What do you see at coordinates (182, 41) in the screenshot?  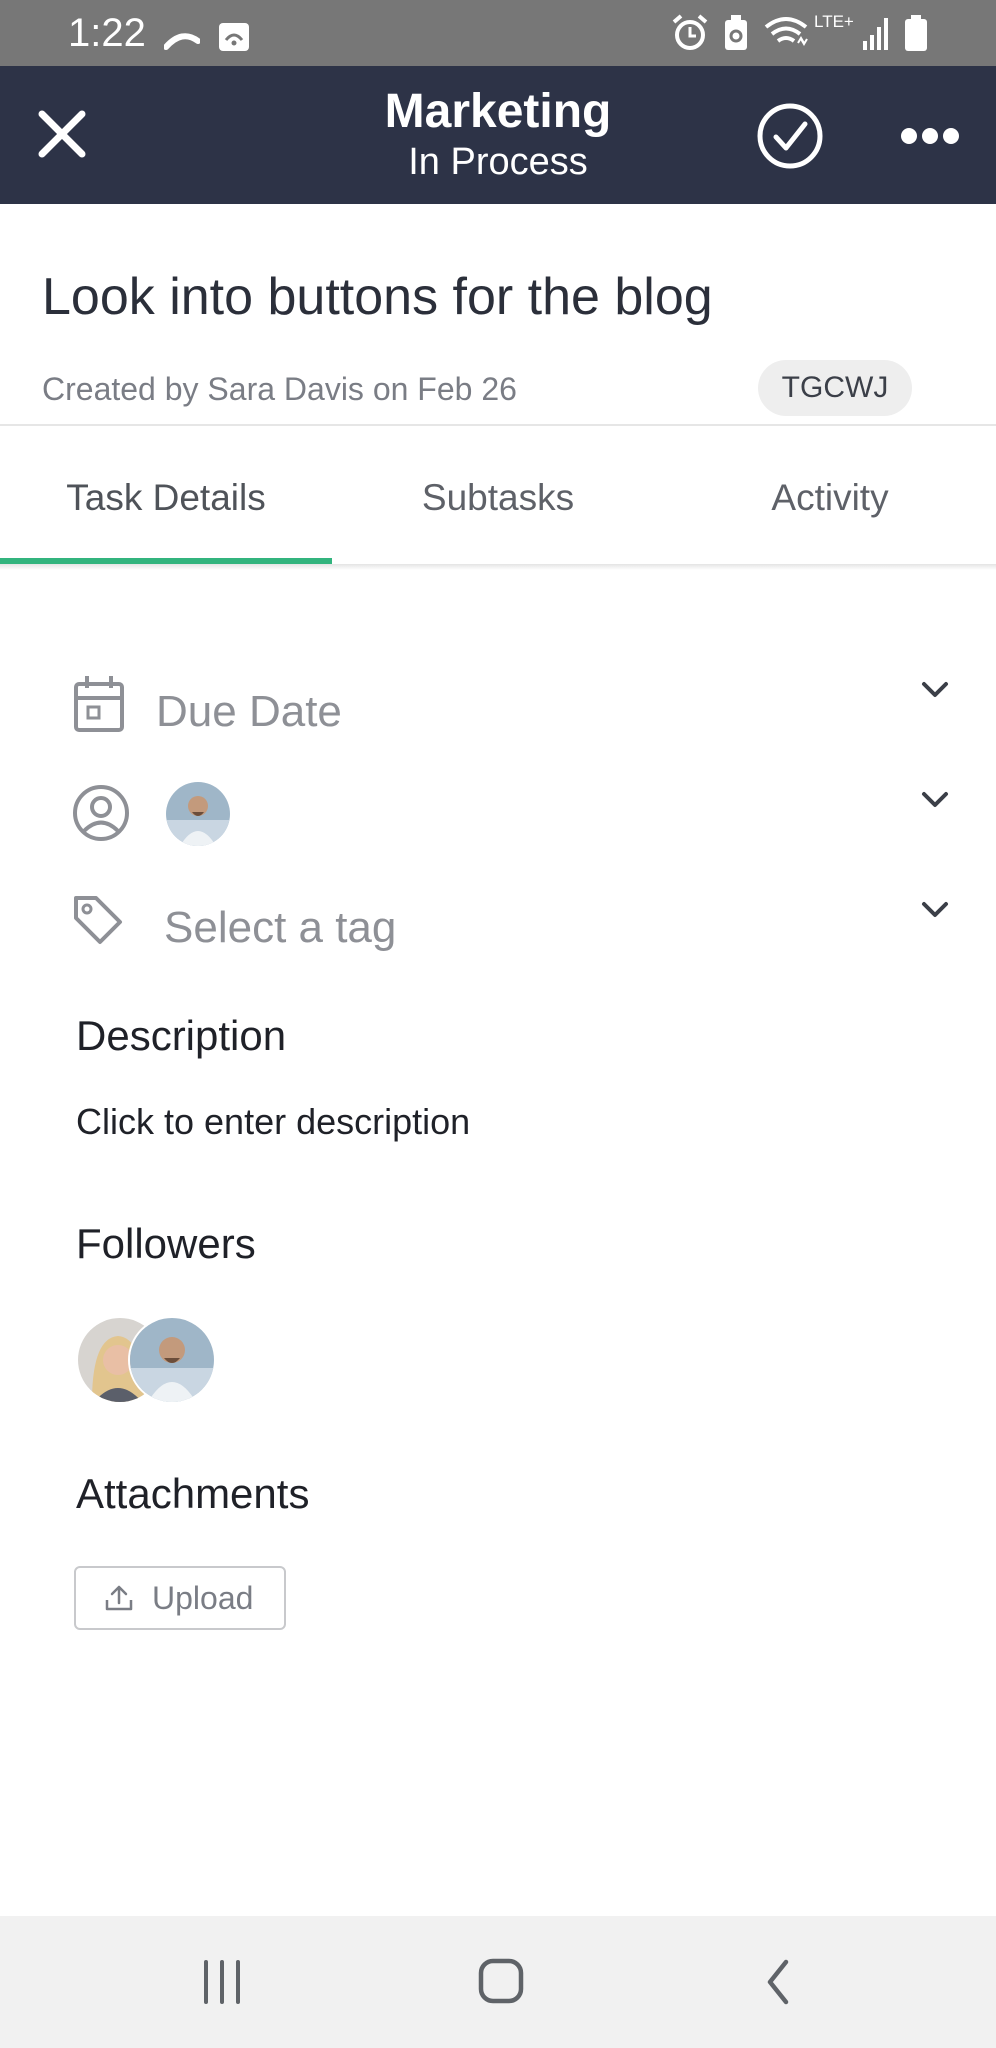 I see `cast-icon` at bounding box center [182, 41].